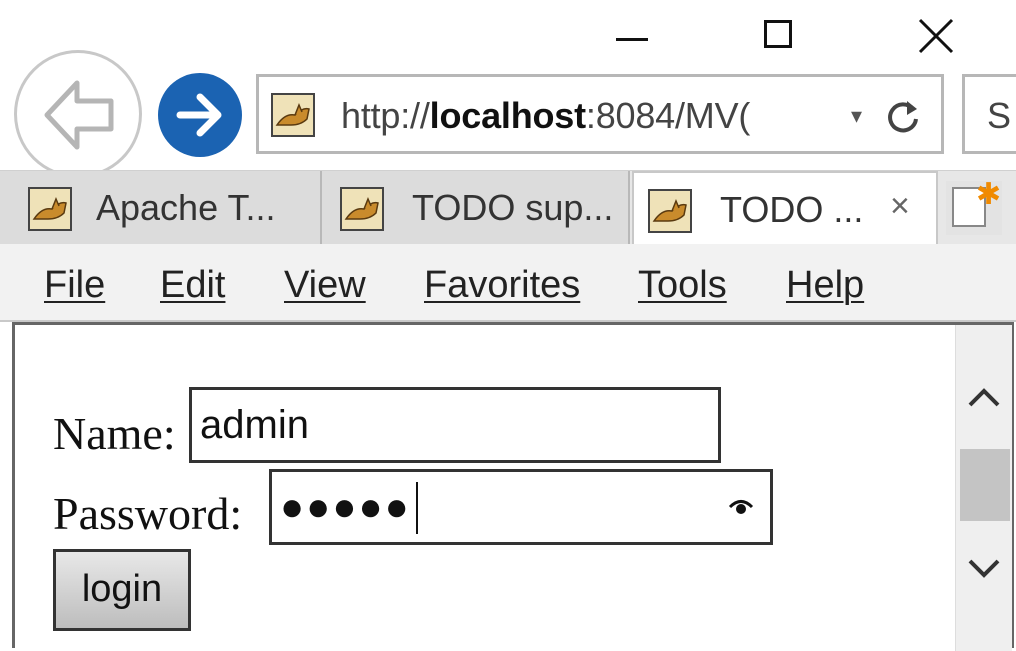 The width and height of the screenshot is (1016, 651). What do you see at coordinates (417, 508) in the screenshot?
I see `text-caret` at bounding box center [417, 508].